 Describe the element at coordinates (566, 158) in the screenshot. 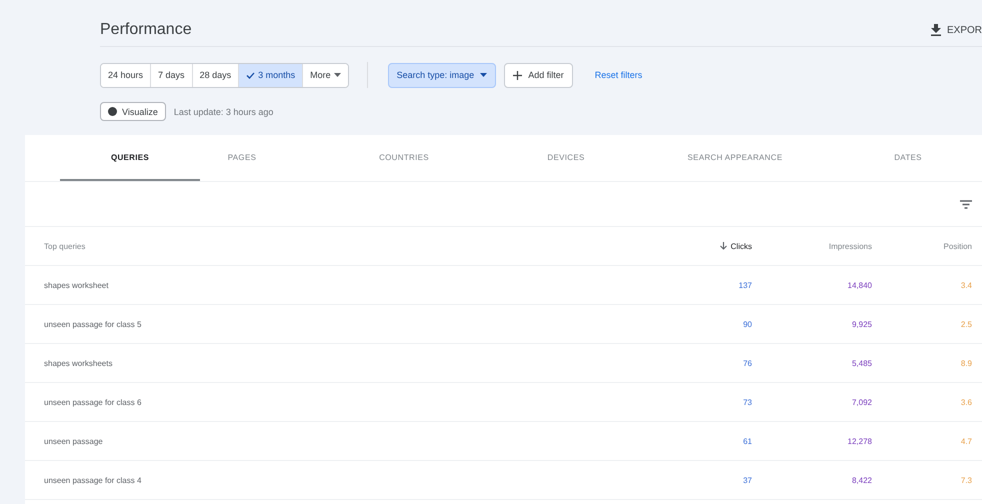

I see `report-tab: DEVICES` at that location.